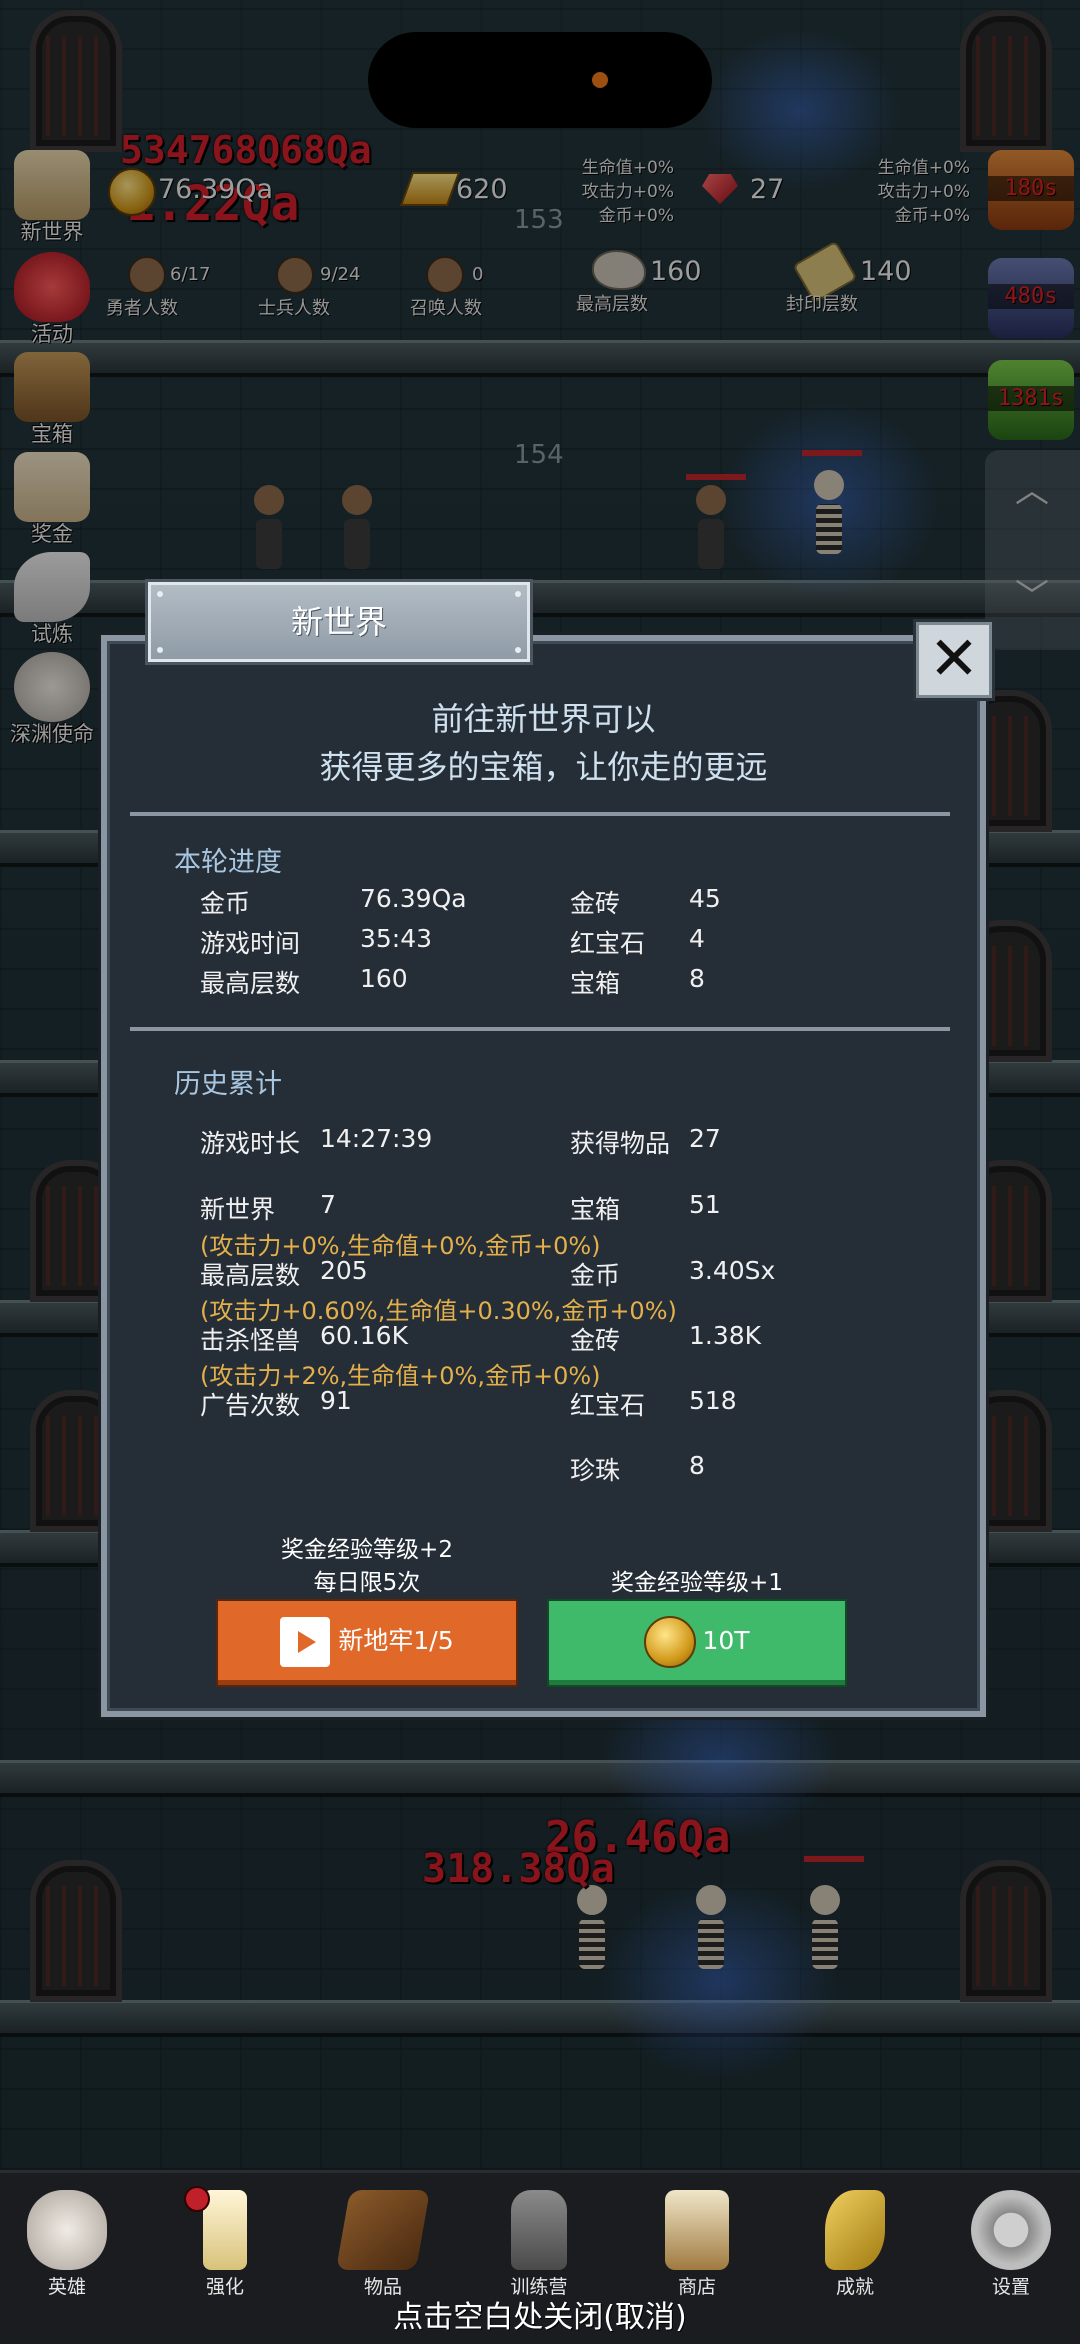 This screenshot has height=2344, width=1080. I want to click on history-newworld-label: 新世界, so click(238, 1209).